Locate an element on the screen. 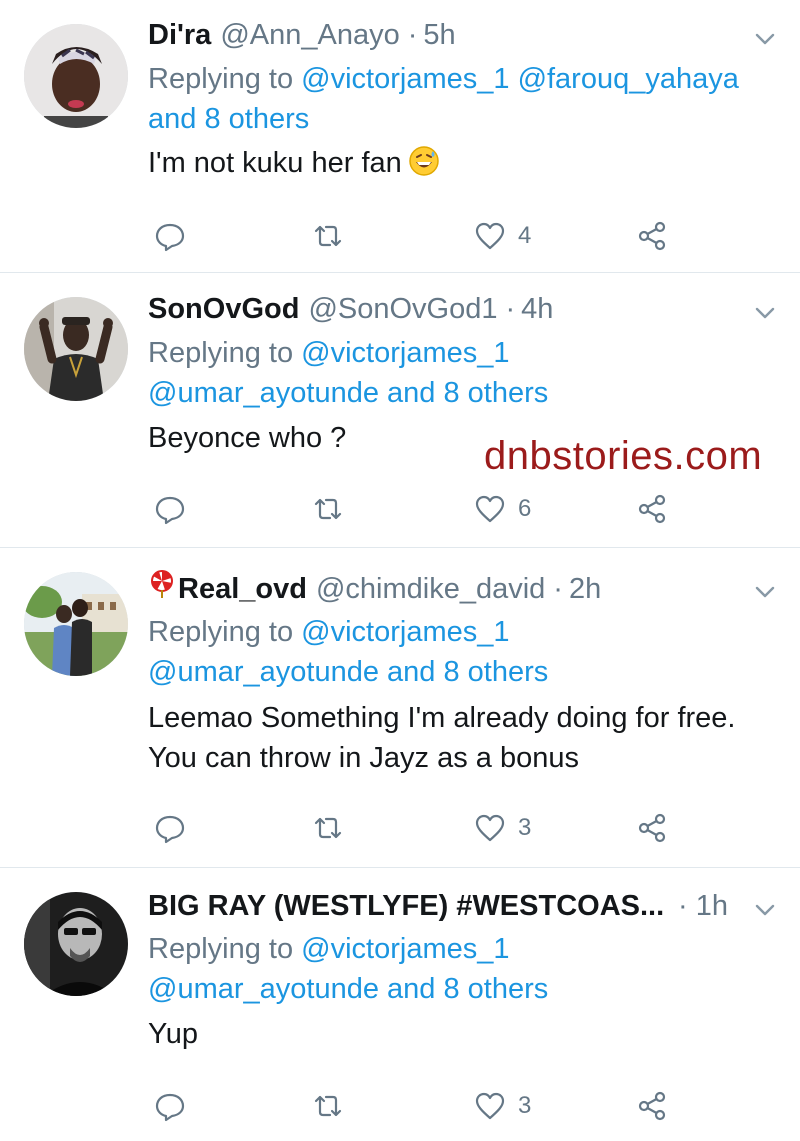  tweet-text-content: Yup is located at coordinates (173, 1034).